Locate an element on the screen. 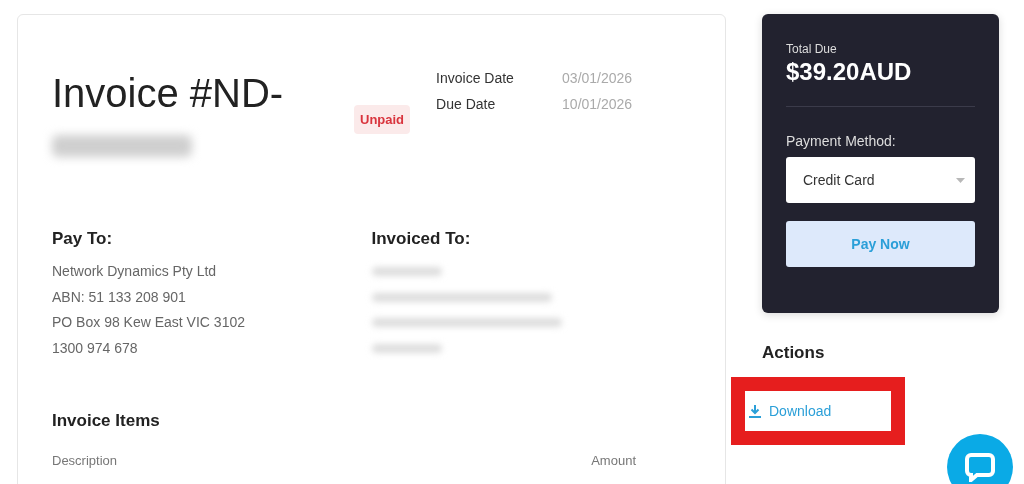 The image size is (1024, 484). column-header: Amount is located at coordinates (613, 460).